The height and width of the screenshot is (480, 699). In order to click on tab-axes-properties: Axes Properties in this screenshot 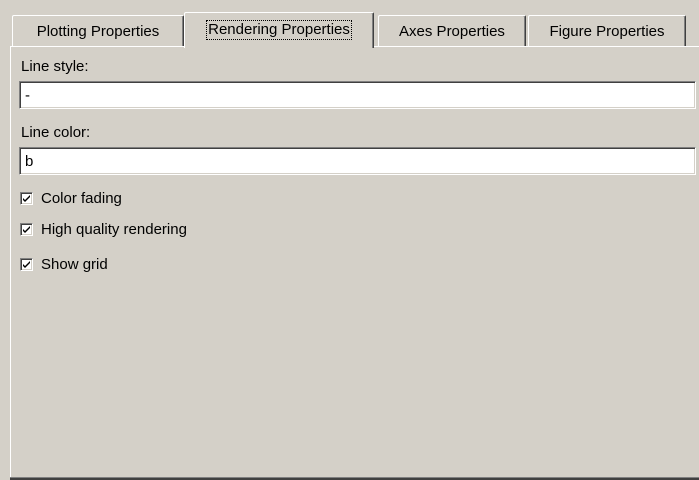, I will do `click(452, 30)`.